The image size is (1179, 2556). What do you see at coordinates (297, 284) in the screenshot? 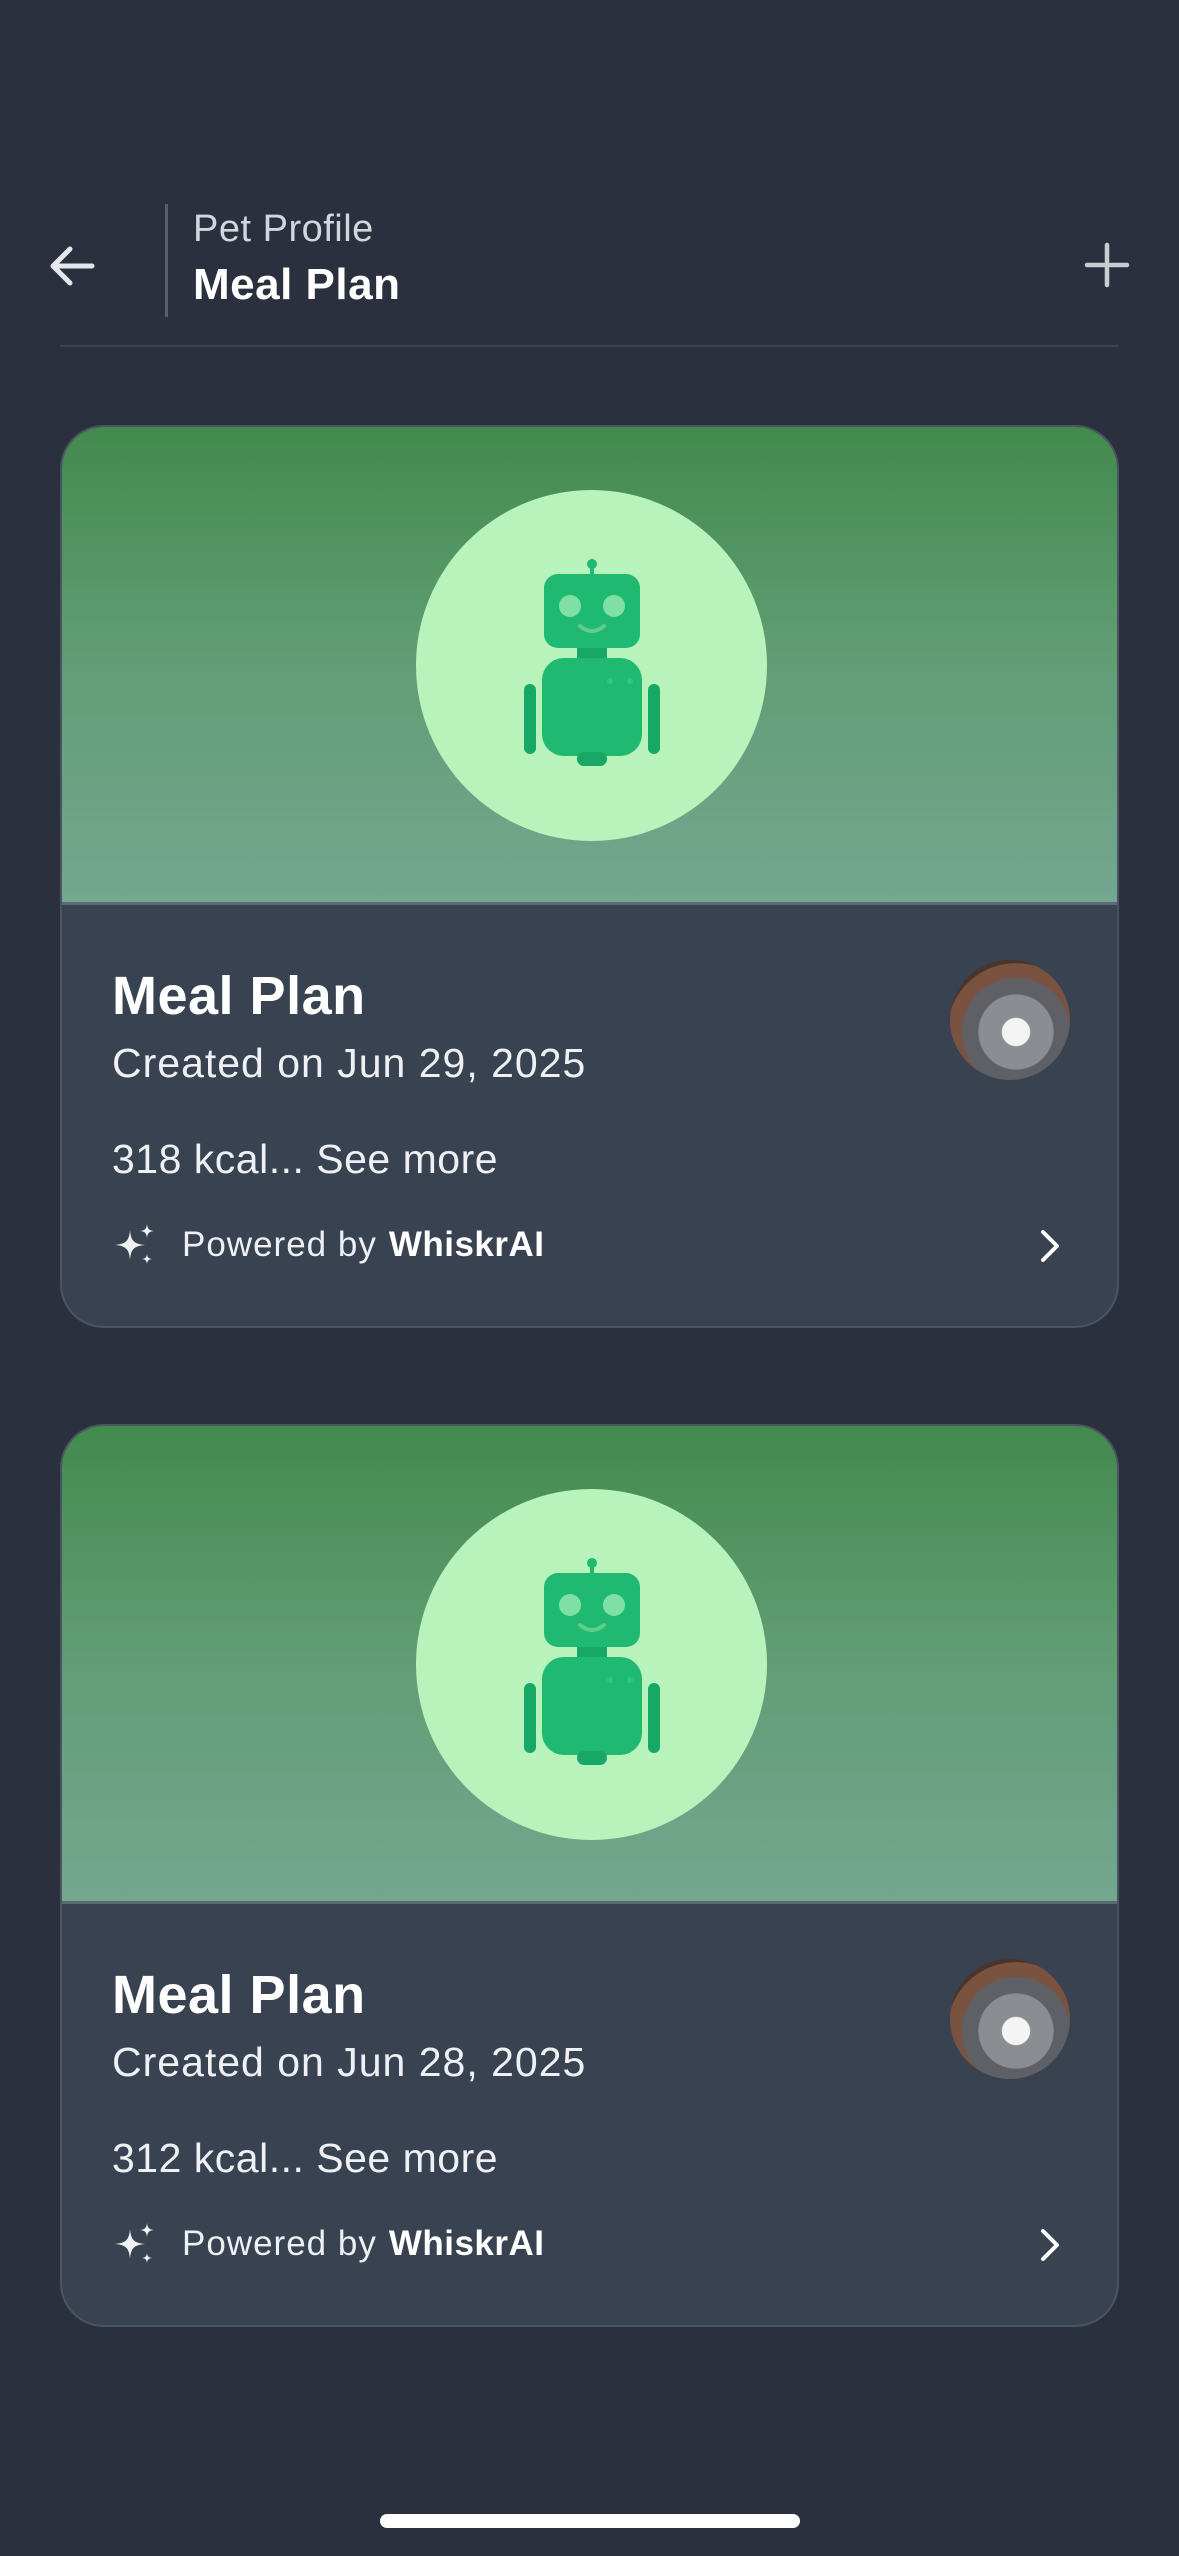
I see `page-title: Meal Plan` at bounding box center [297, 284].